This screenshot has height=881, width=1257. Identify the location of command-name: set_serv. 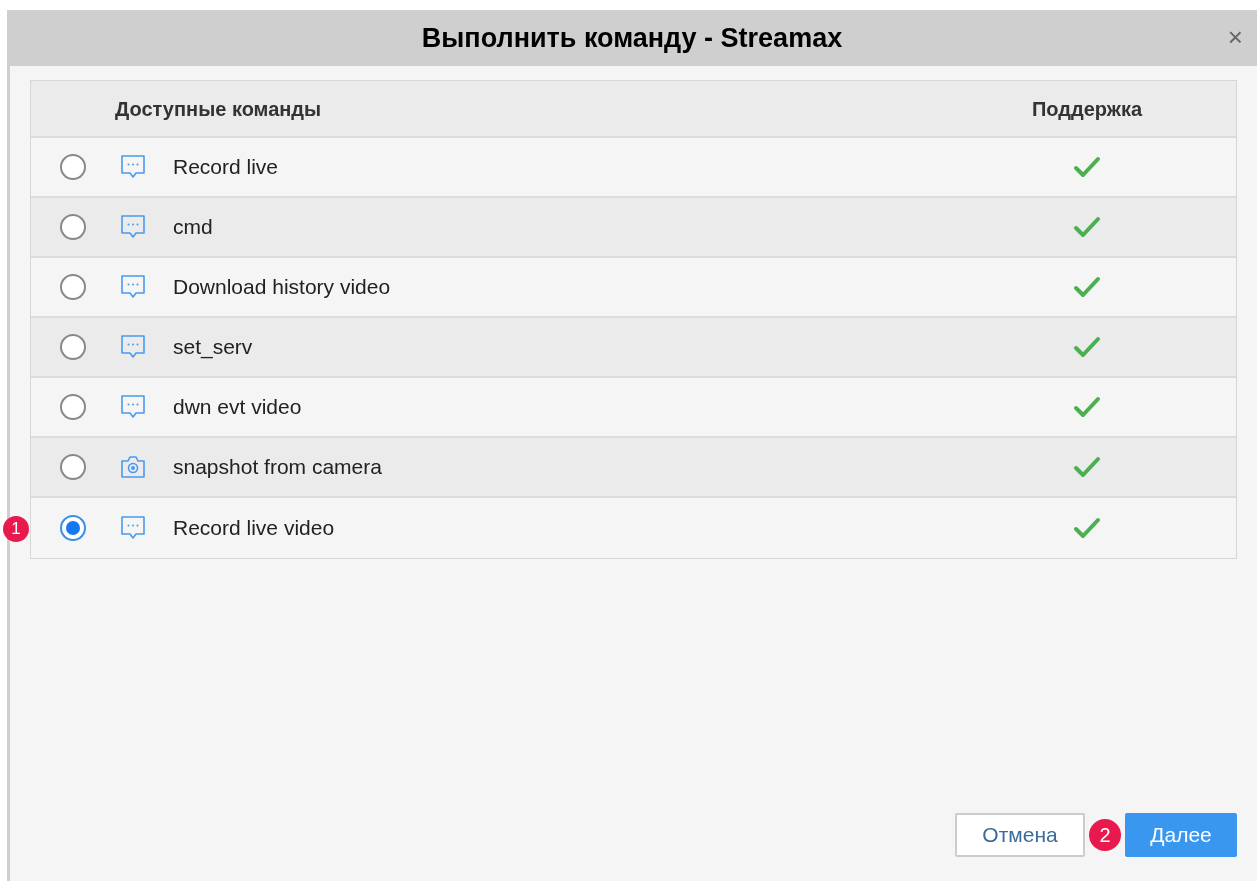
(213, 347).